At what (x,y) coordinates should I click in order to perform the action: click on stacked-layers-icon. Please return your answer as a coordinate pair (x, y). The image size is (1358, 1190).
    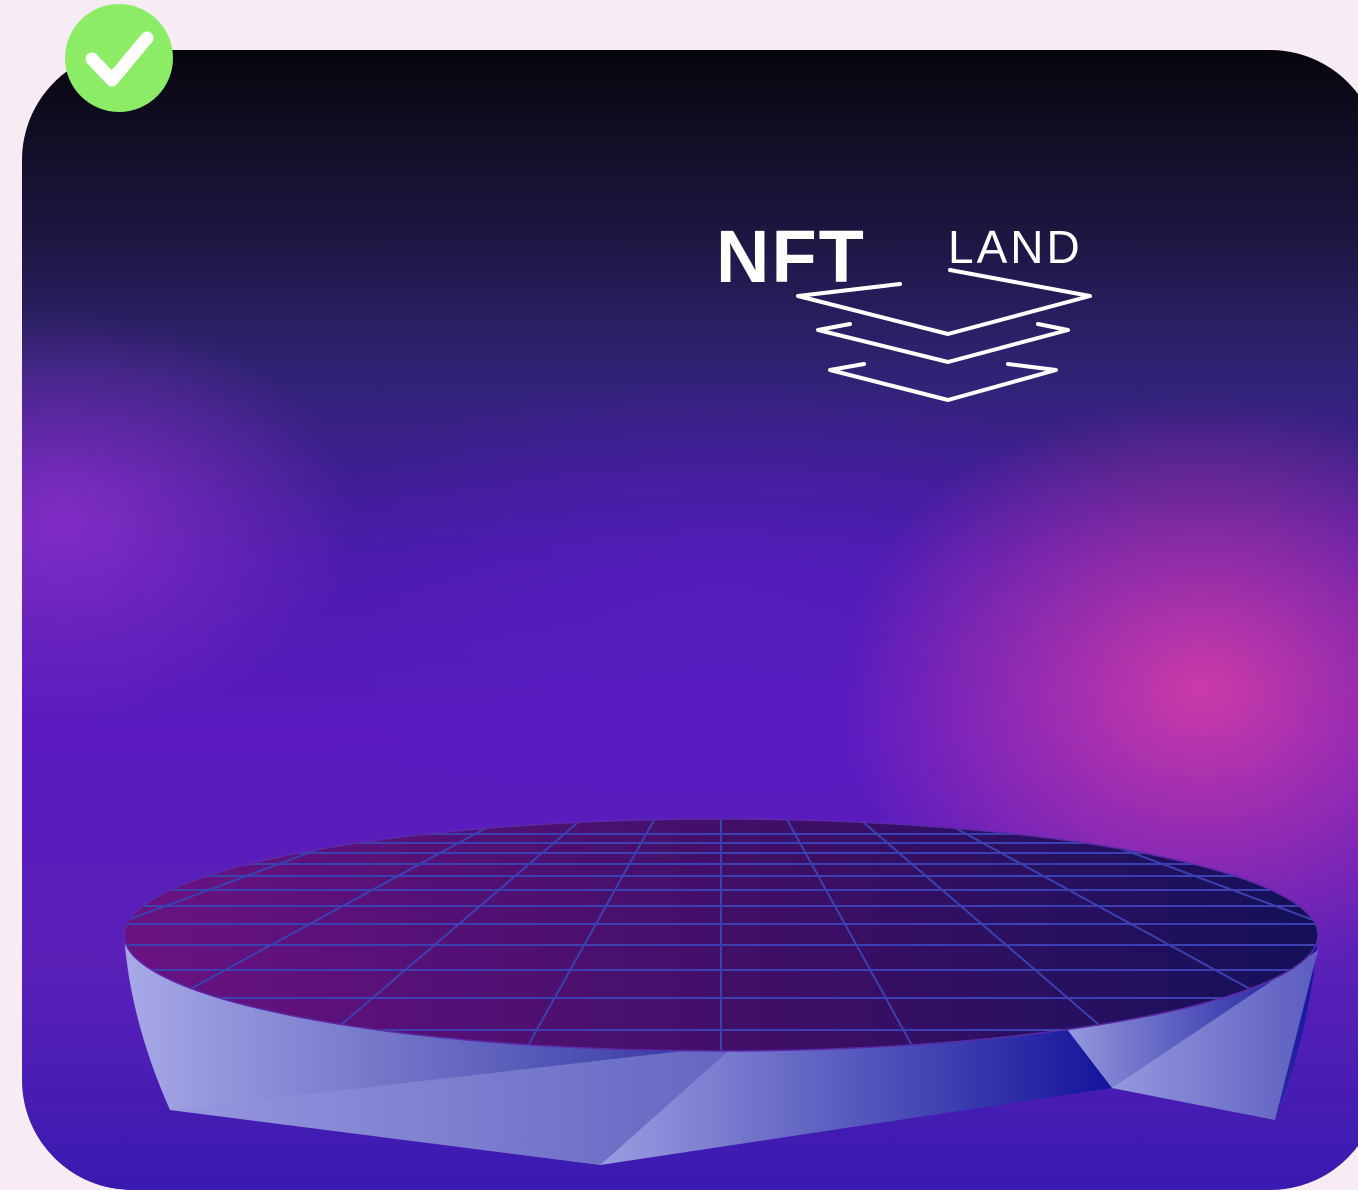
    Looking at the image, I should click on (944, 335).